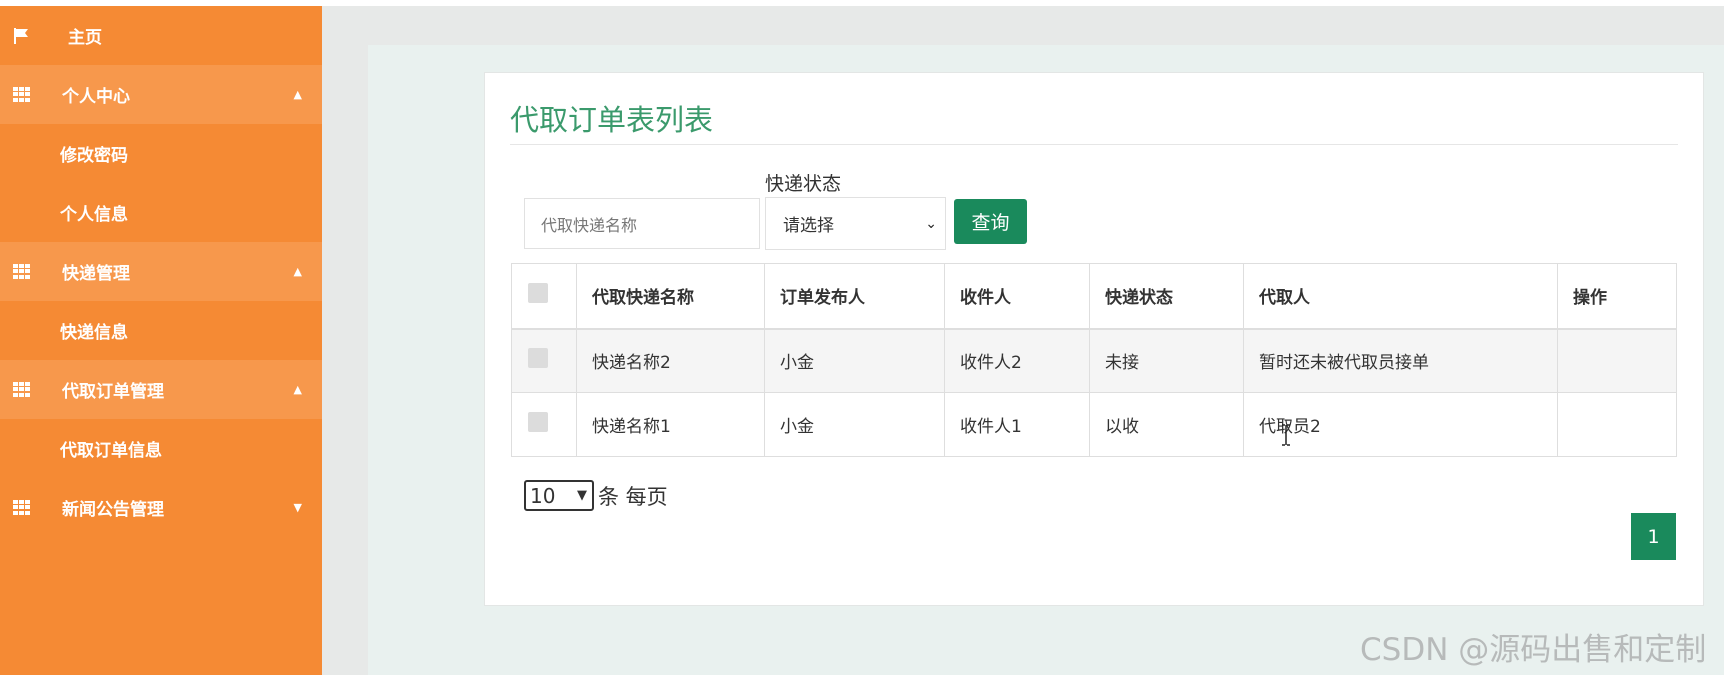 Image resolution: width=1724 pixels, height=675 pixels. What do you see at coordinates (1286, 435) in the screenshot?
I see `text-cursor-icon` at bounding box center [1286, 435].